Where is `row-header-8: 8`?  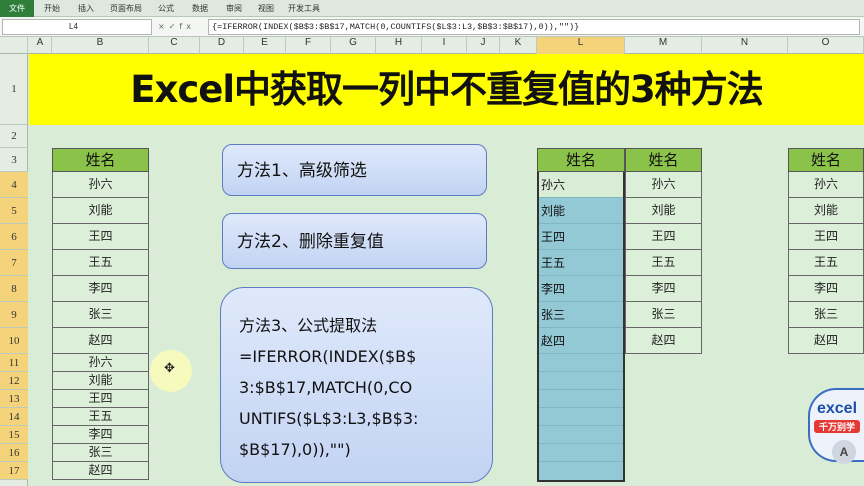
row-header-8: 8 is located at coordinates (14, 289).